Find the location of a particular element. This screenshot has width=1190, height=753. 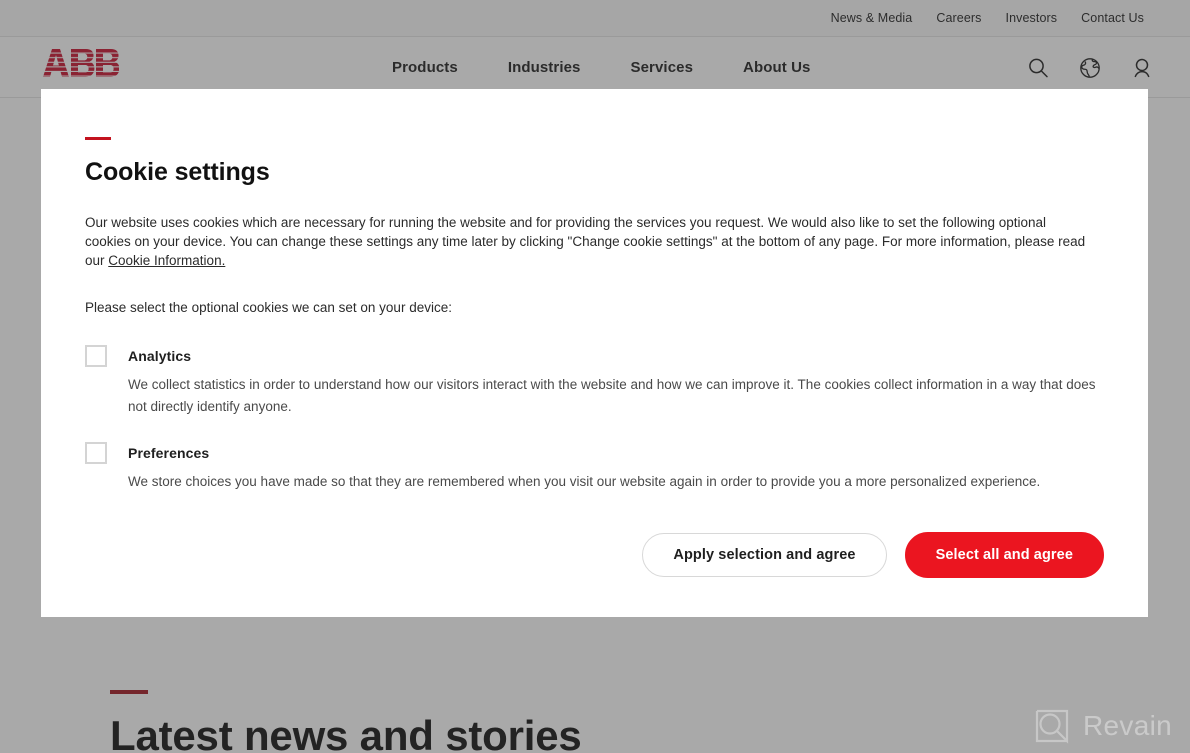

analytics-checkbox is located at coordinates (96, 356).